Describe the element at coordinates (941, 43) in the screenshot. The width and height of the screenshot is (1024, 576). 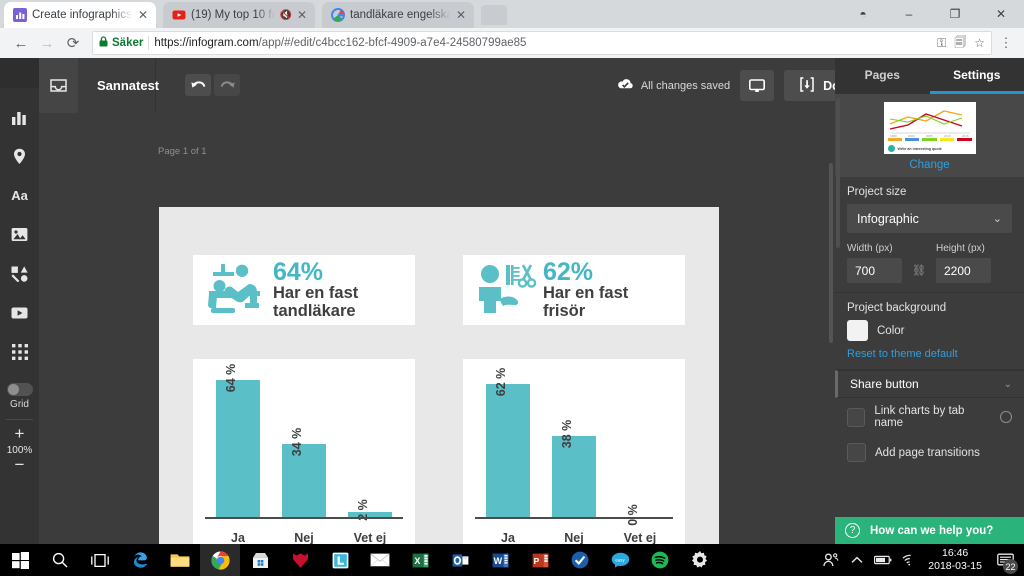
I see `key-icon: ⚿` at that location.